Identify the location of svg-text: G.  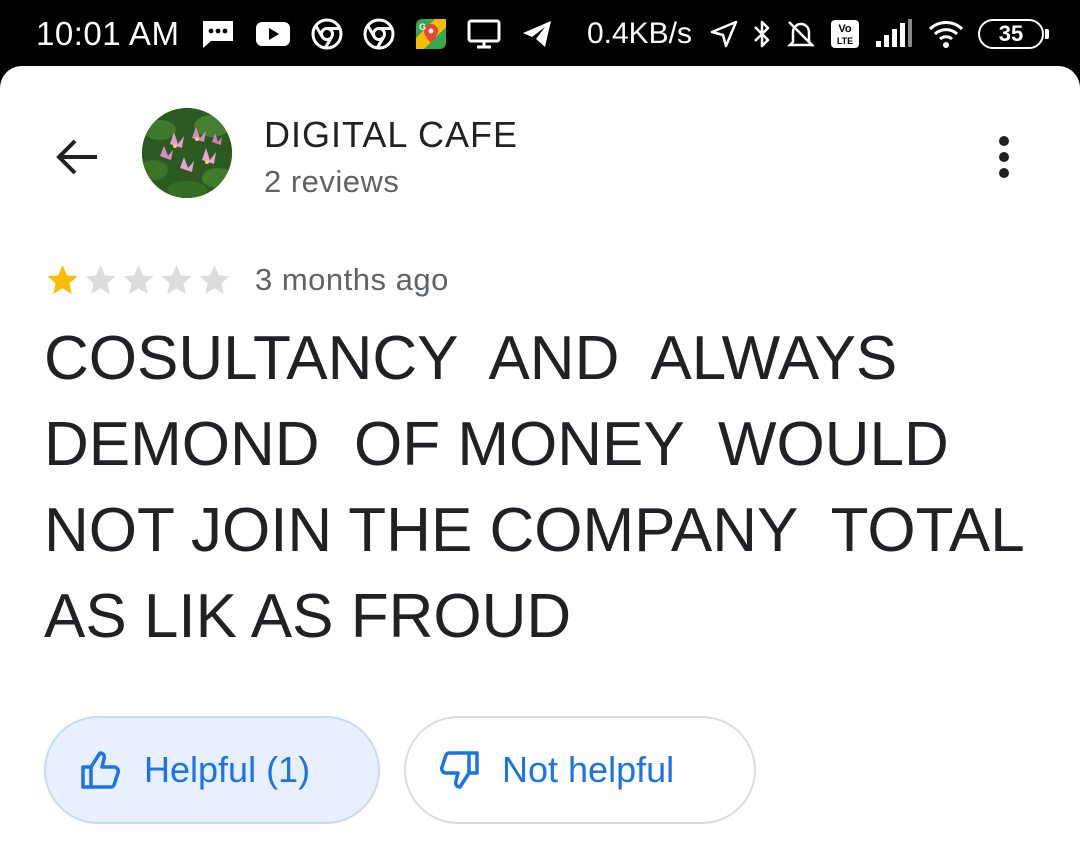
(422, 27).